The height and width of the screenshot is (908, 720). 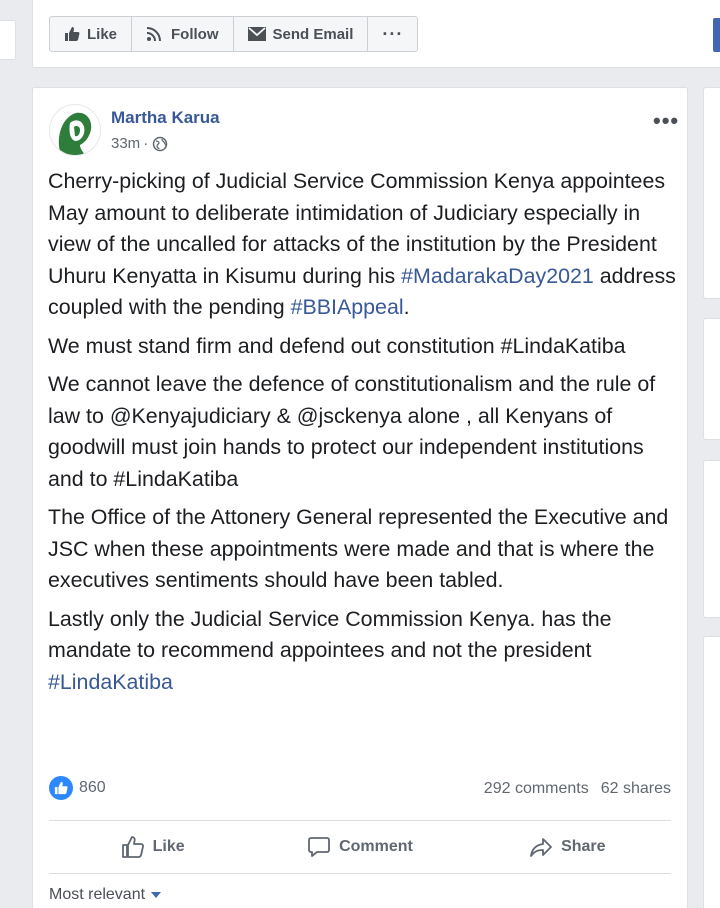 I want to click on page-actions-card: Like Follow Send Email ···, so click(x=376, y=34).